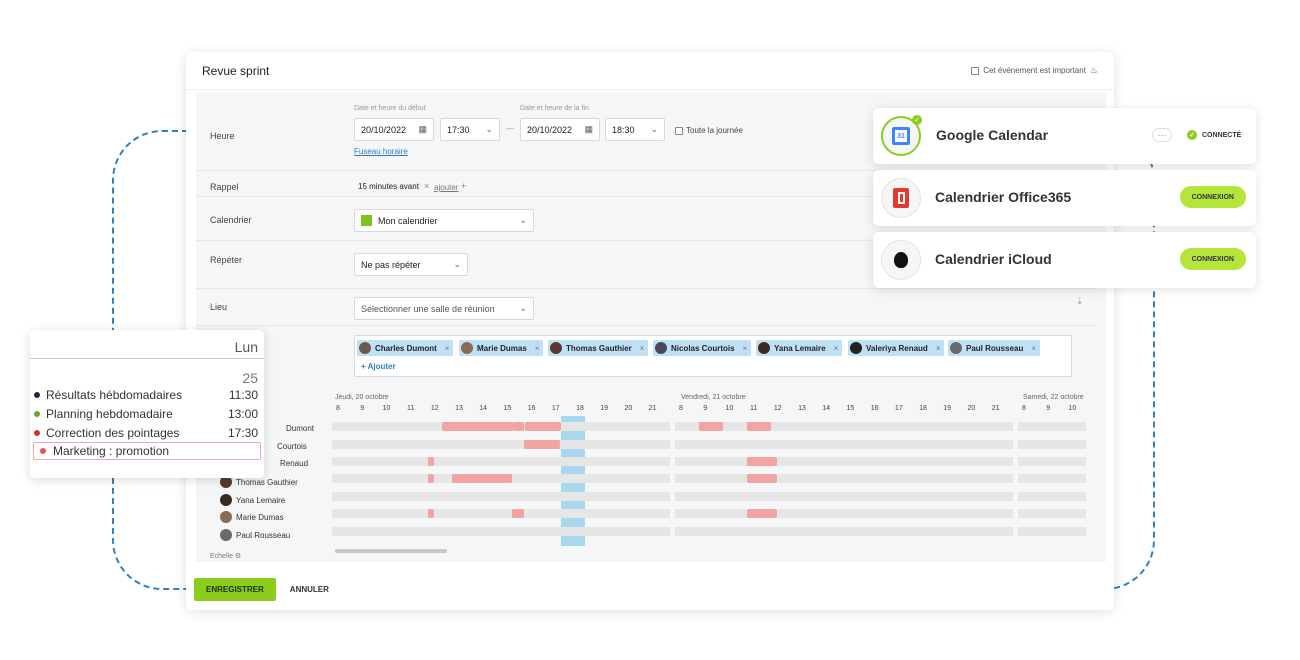 The width and height of the screenshot is (1300, 660). I want to click on cancel-button: ANNULER, so click(309, 589).